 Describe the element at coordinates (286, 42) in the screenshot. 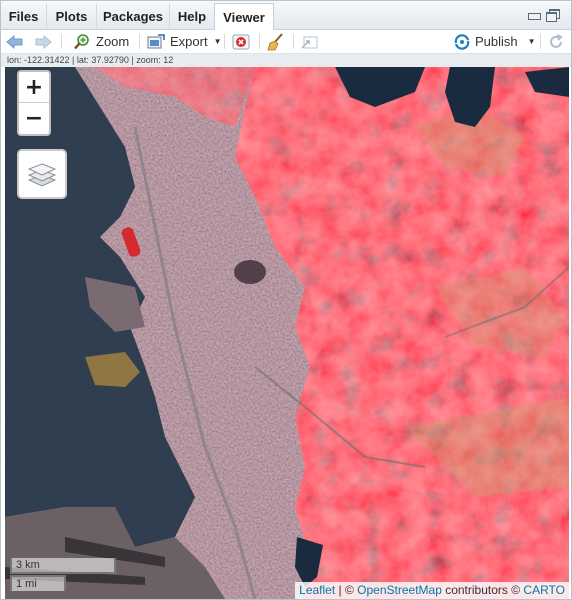

I see `viewer-toolbar: Zoom Export ▼ Publish ▼` at that location.